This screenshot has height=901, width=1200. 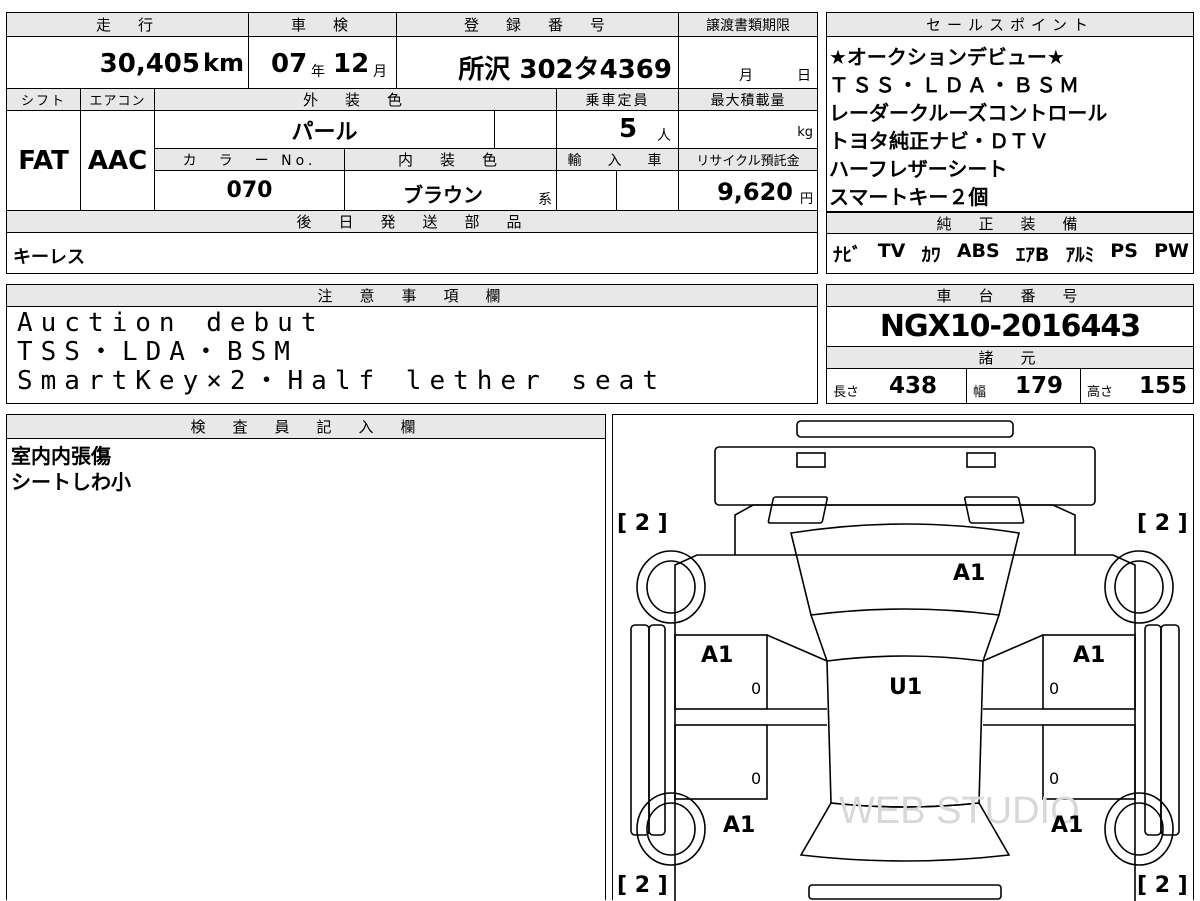 What do you see at coordinates (918, 169) in the screenshot?
I see `sales-point-line: ハーフレザーシート` at bounding box center [918, 169].